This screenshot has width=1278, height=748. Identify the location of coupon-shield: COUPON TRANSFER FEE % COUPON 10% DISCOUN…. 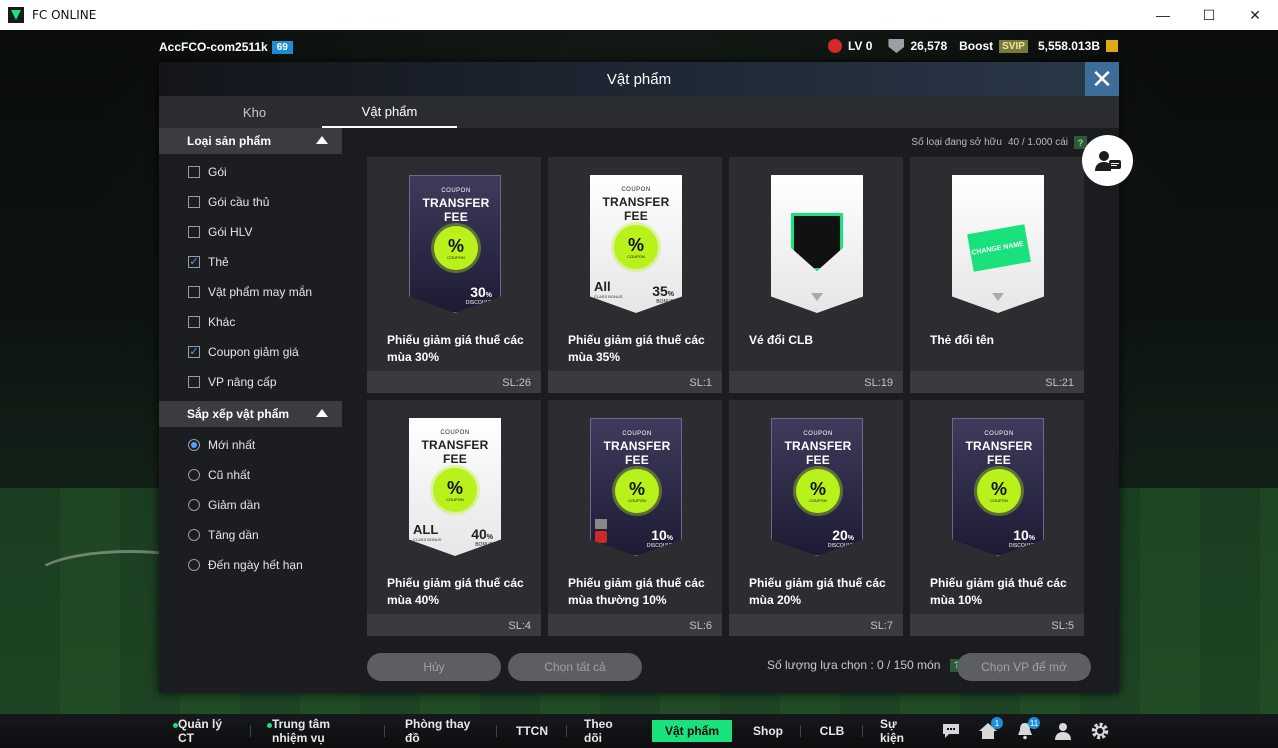
(636, 487).